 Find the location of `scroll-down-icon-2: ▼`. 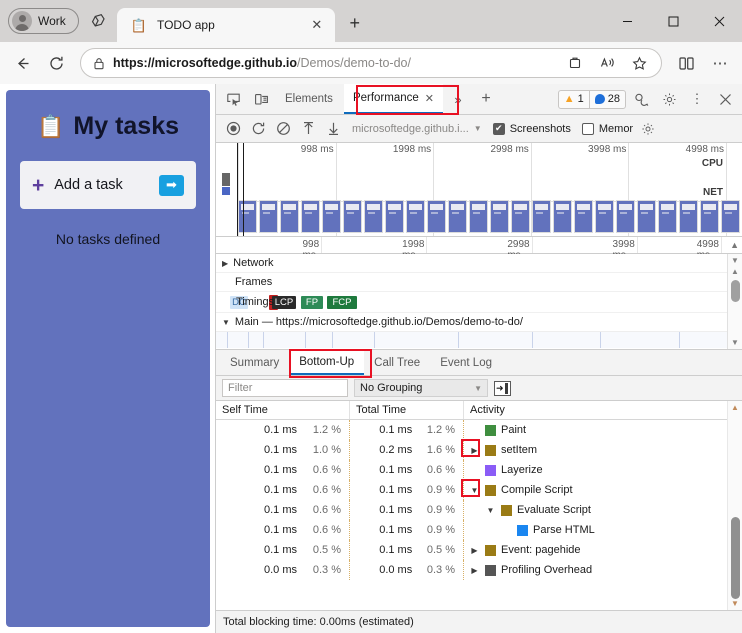

scroll-down-icon-2: ▼ is located at coordinates (735, 342).